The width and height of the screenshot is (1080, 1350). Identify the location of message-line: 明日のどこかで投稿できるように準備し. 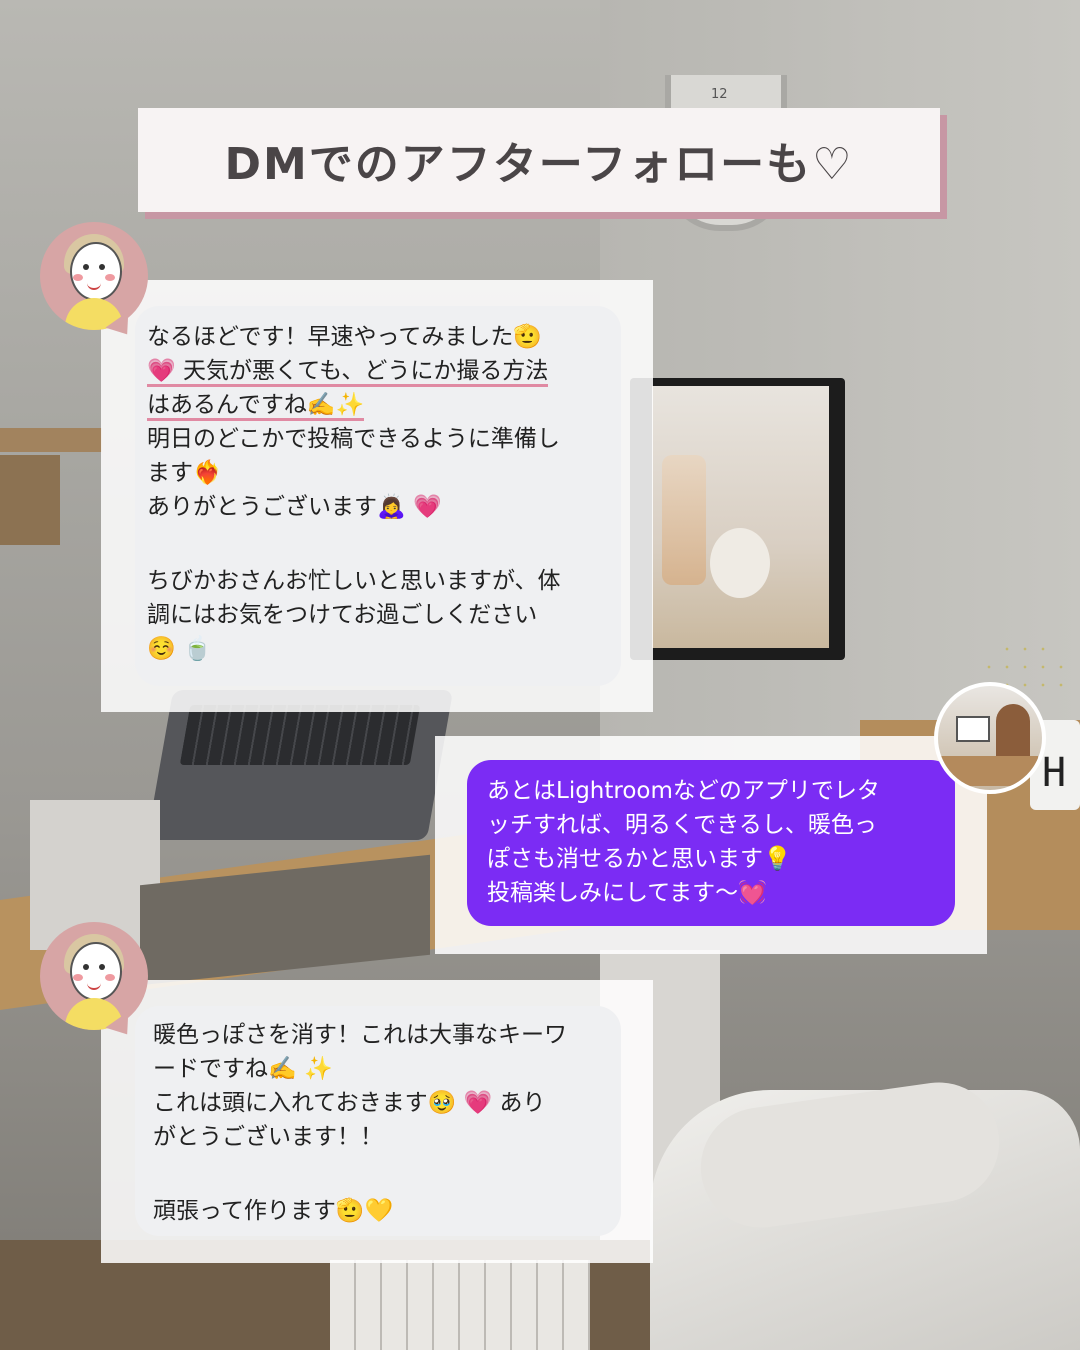
(353, 439).